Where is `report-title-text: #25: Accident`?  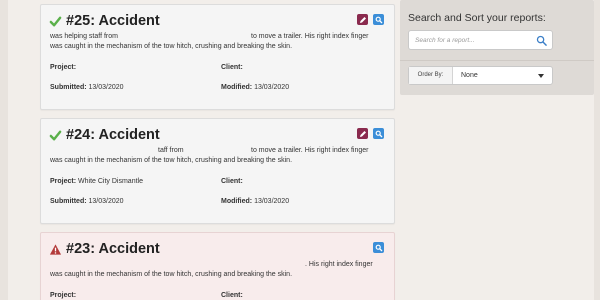 report-title-text: #25: Accident is located at coordinates (113, 21).